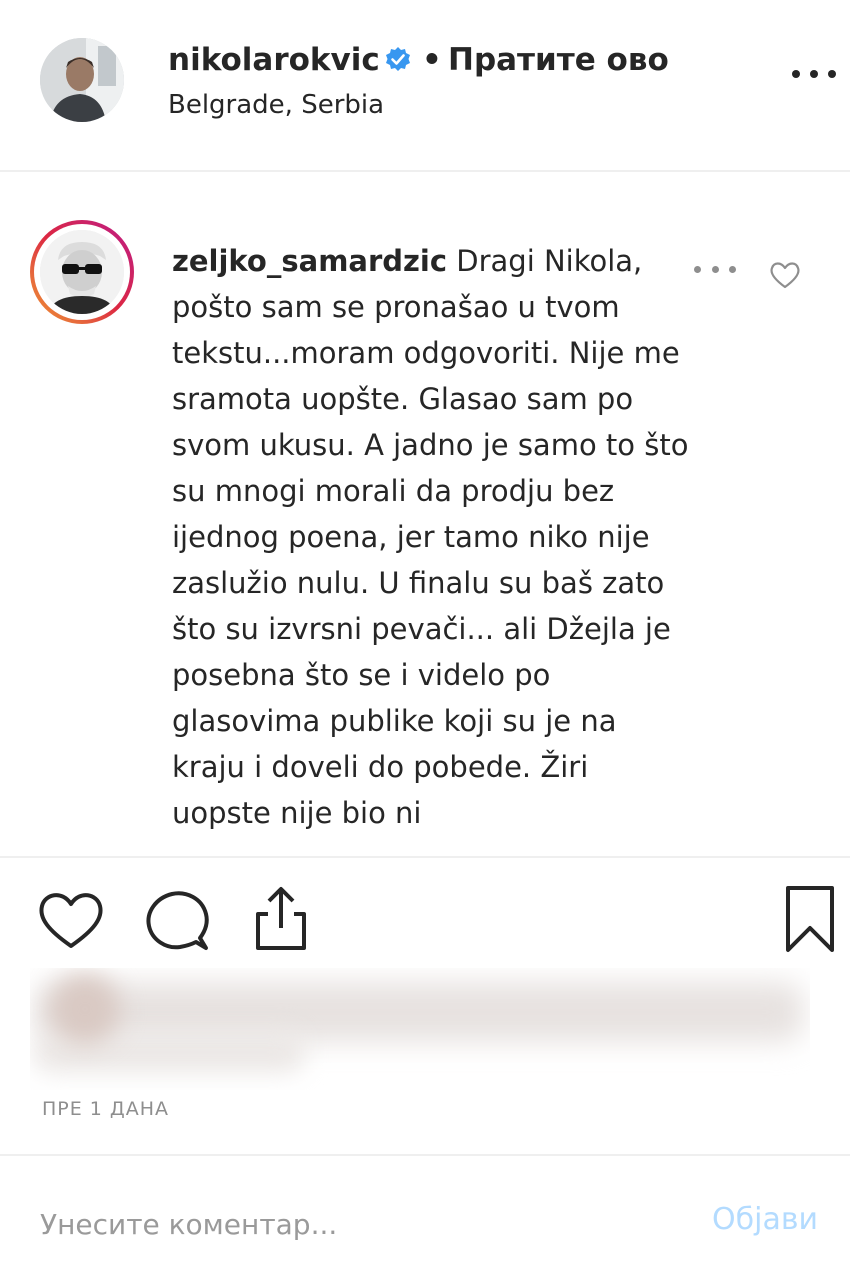  Describe the element at coordinates (281, 919) in the screenshot. I see `share-icon` at that location.